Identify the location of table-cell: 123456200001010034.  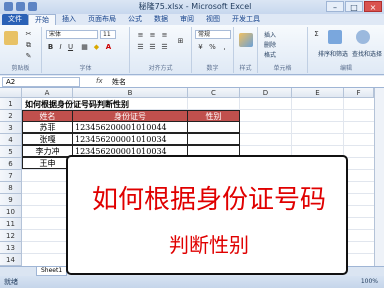
(130, 139).